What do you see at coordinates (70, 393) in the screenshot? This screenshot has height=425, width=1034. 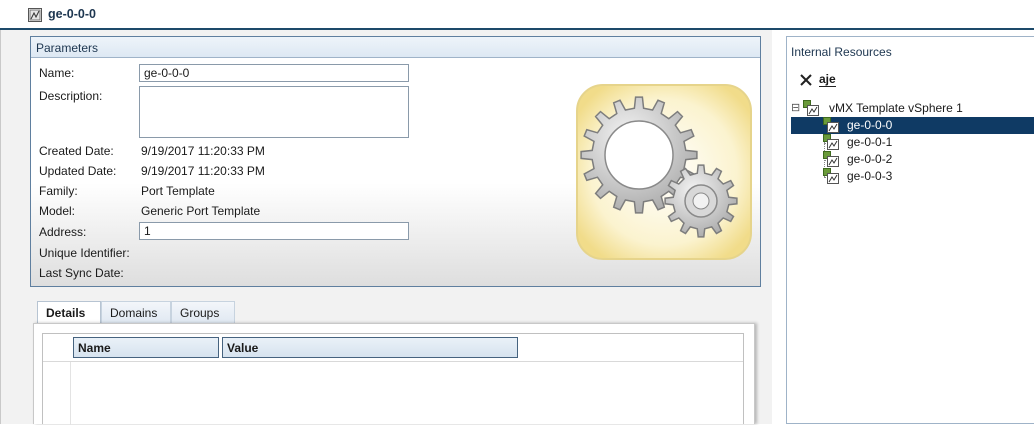 I see `grid-row-gutter` at bounding box center [70, 393].